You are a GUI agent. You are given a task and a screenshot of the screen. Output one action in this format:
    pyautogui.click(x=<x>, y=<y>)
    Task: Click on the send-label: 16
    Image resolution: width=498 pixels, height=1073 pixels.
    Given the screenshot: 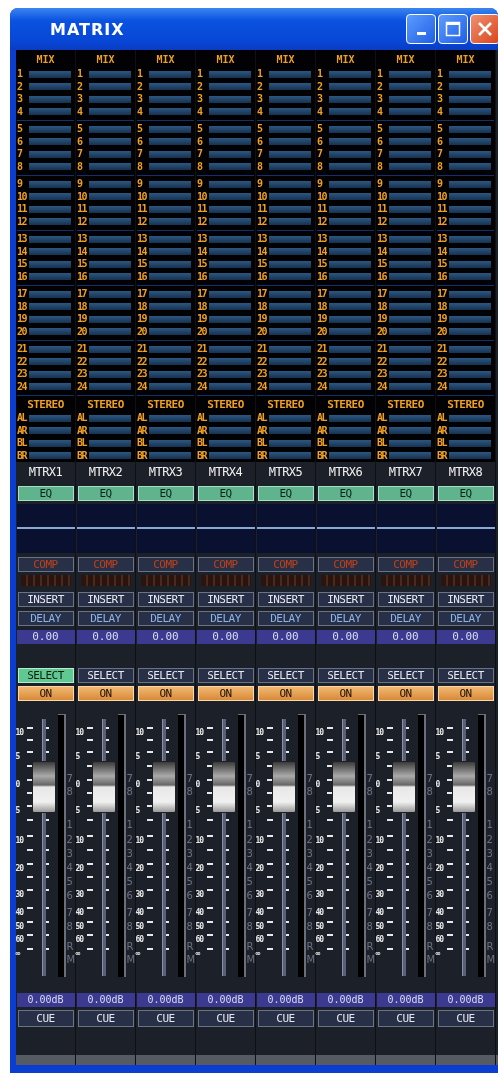 What is the action you would take?
    pyautogui.click(x=262, y=276)
    